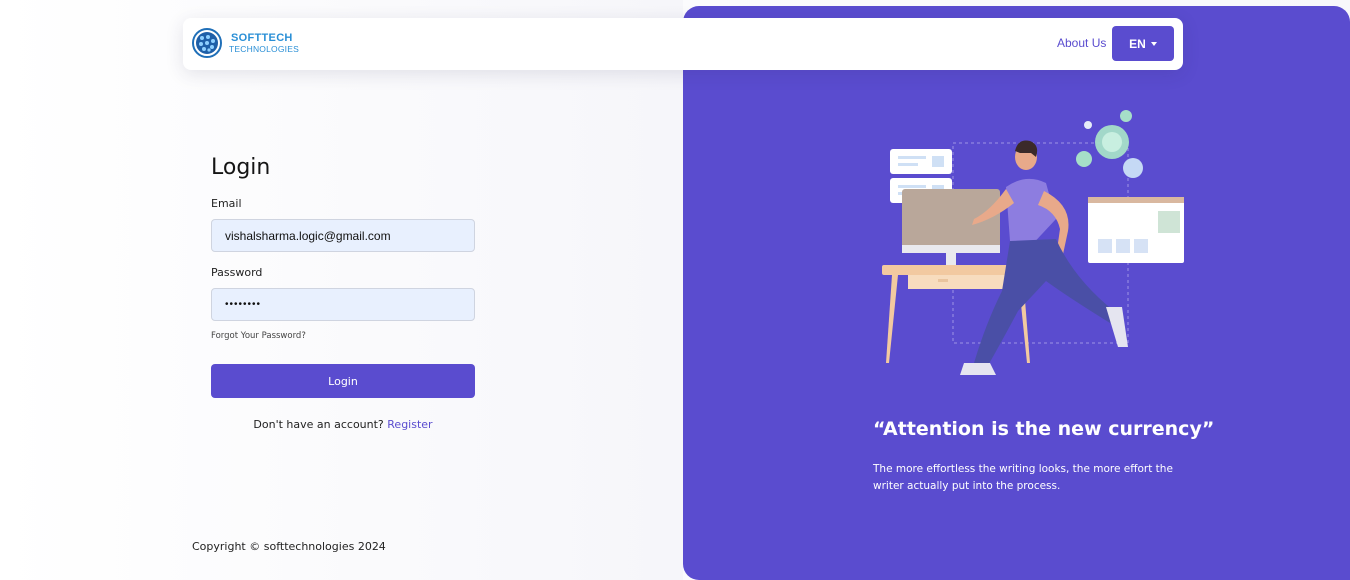 Image resolution: width=1350 pixels, height=580 pixels. What do you see at coordinates (237, 272) in the screenshot?
I see `password-label: Password` at bounding box center [237, 272].